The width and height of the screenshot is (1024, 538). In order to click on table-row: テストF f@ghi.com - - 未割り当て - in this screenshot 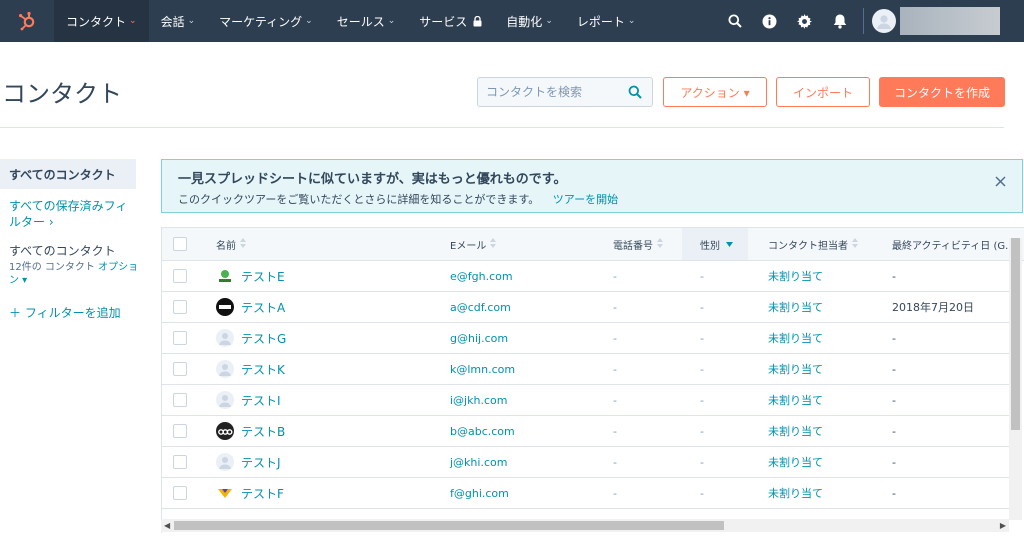, I will do `click(586, 493)`.